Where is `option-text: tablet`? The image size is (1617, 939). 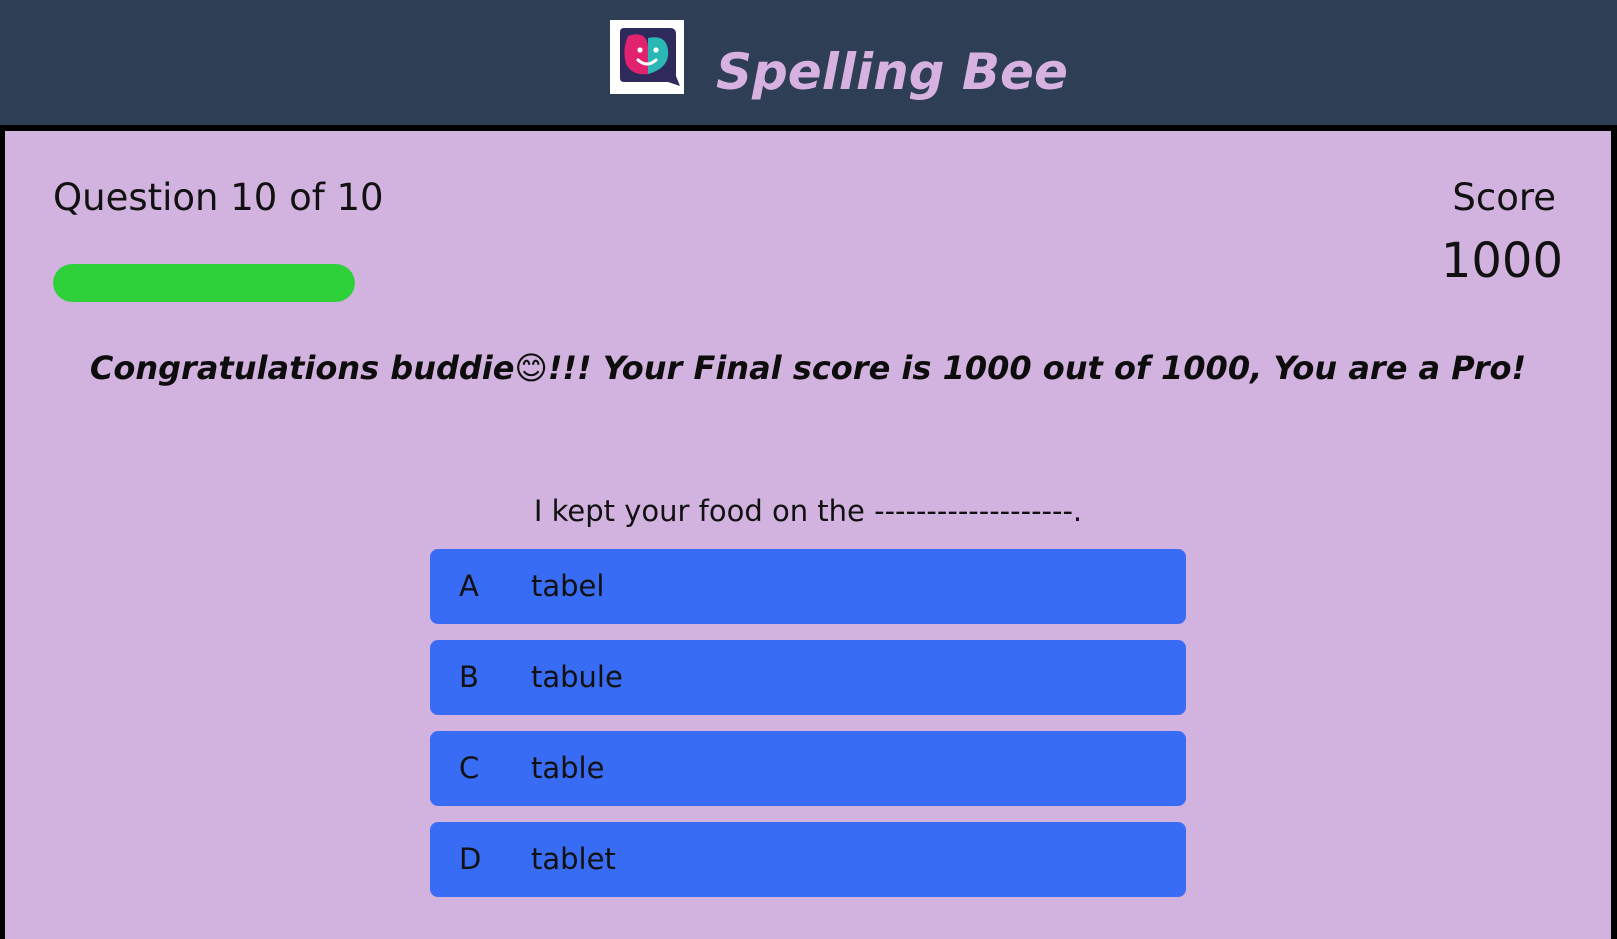 option-text: tablet is located at coordinates (573, 859).